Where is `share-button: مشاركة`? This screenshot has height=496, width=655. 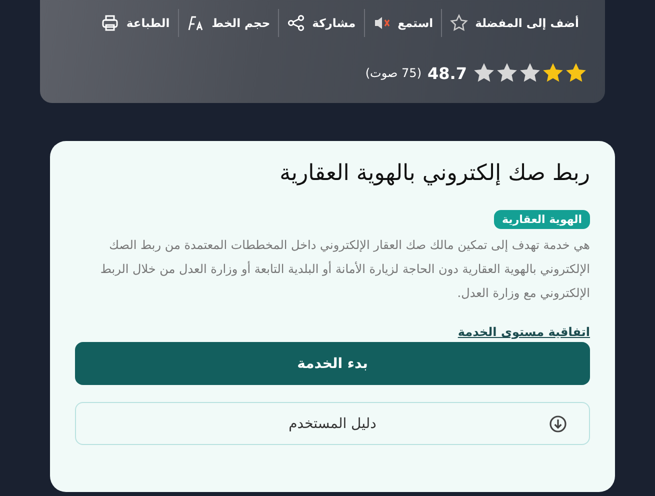 share-button: مشاركة is located at coordinates (321, 23).